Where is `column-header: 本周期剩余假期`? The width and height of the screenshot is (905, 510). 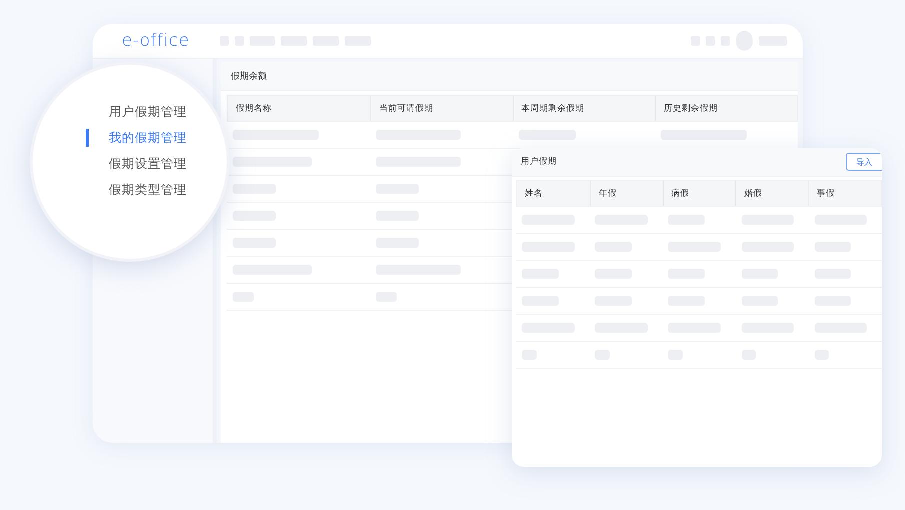 column-header: 本周期剩余假期 is located at coordinates (583, 108).